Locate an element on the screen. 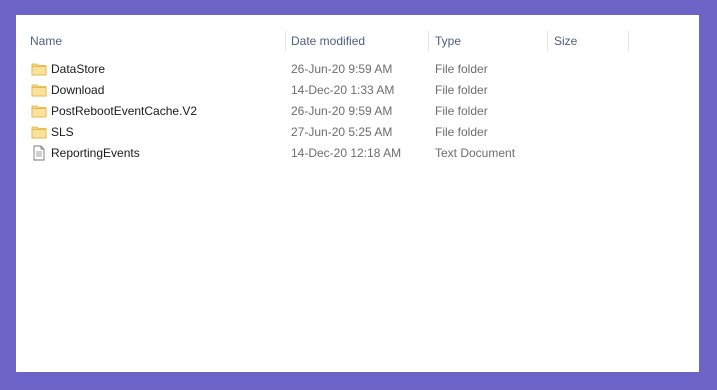 This screenshot has height=390, width=717. file-row: DataStore 26-Jun-20 9:59 AM File folder is located at coordinates (357, 69).